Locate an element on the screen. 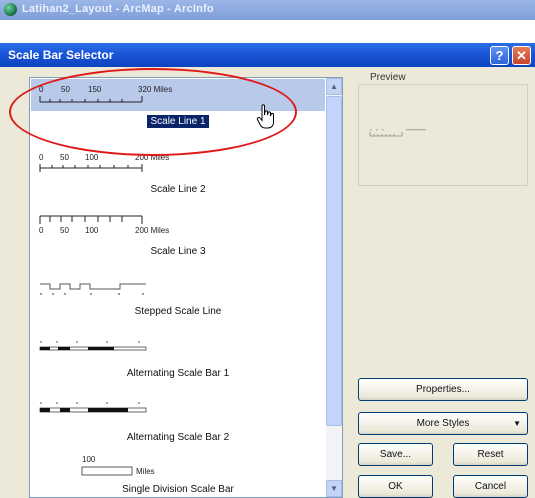  reset-button: Reset is located at coordinates (490, 454).